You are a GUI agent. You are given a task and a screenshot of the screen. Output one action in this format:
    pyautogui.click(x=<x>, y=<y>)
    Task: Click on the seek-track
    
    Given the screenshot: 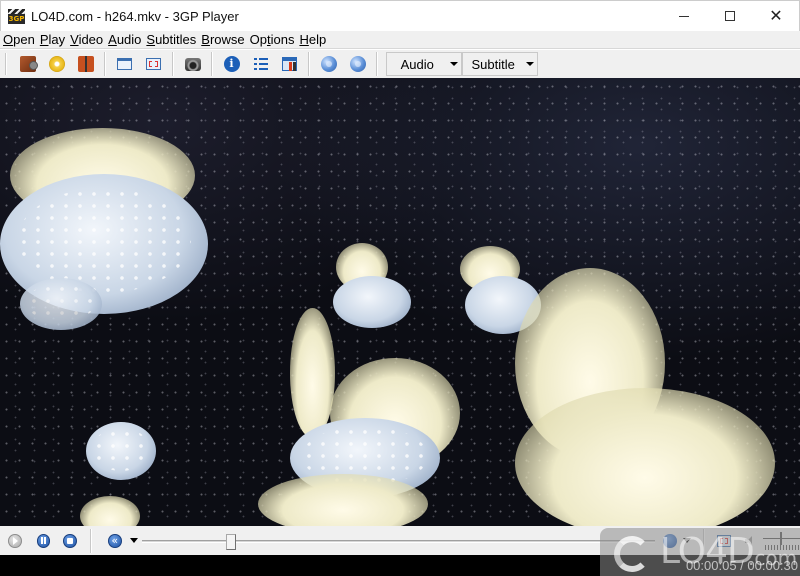 What is the action you would take?
    pyautogui.click(x=398, y=541)
    